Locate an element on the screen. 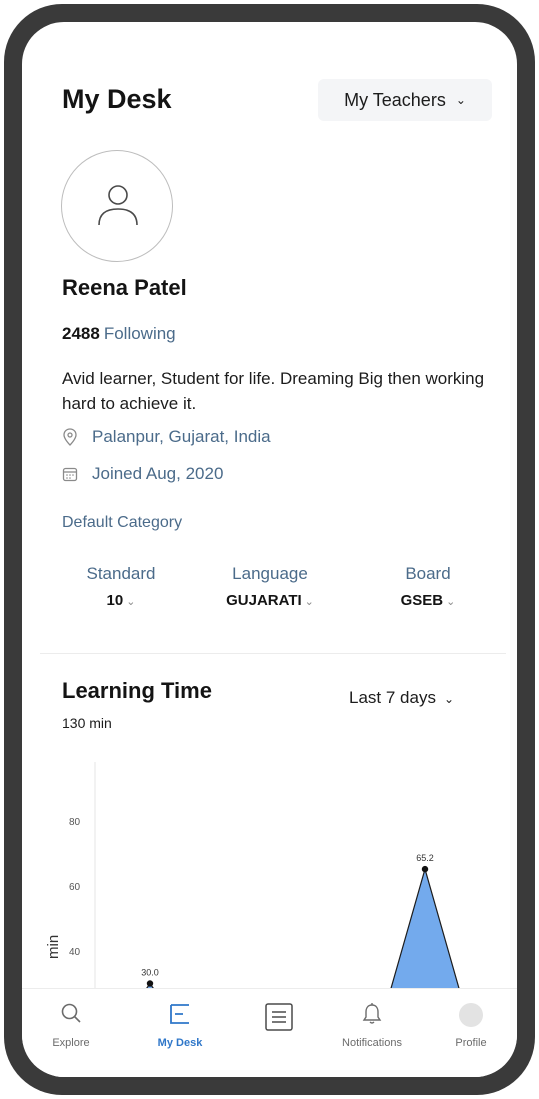 The height and width of the screenshot is (1099, 539). time-range-label: Last 7 days is located at coordinates (392, 697).